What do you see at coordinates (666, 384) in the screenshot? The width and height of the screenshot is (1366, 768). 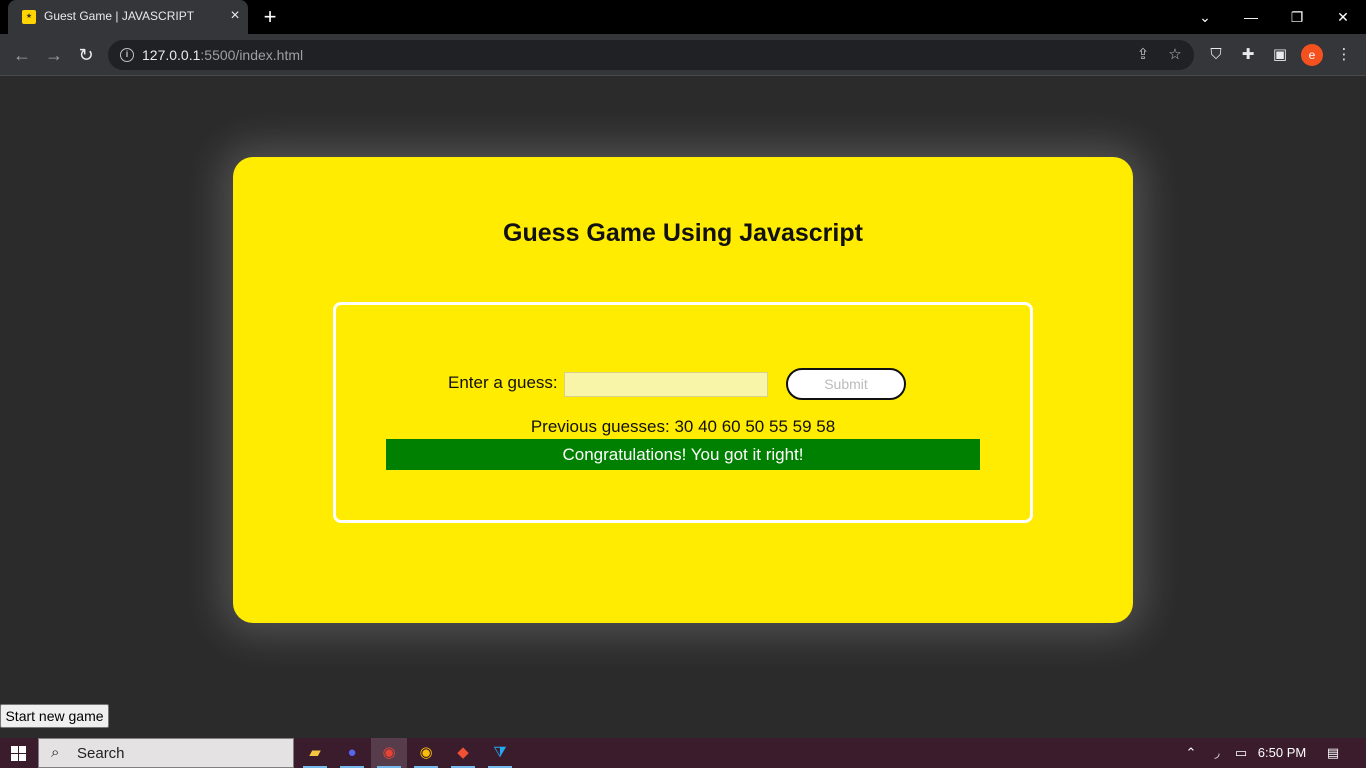 I see `guess-input` at bounding box center [666, 384].